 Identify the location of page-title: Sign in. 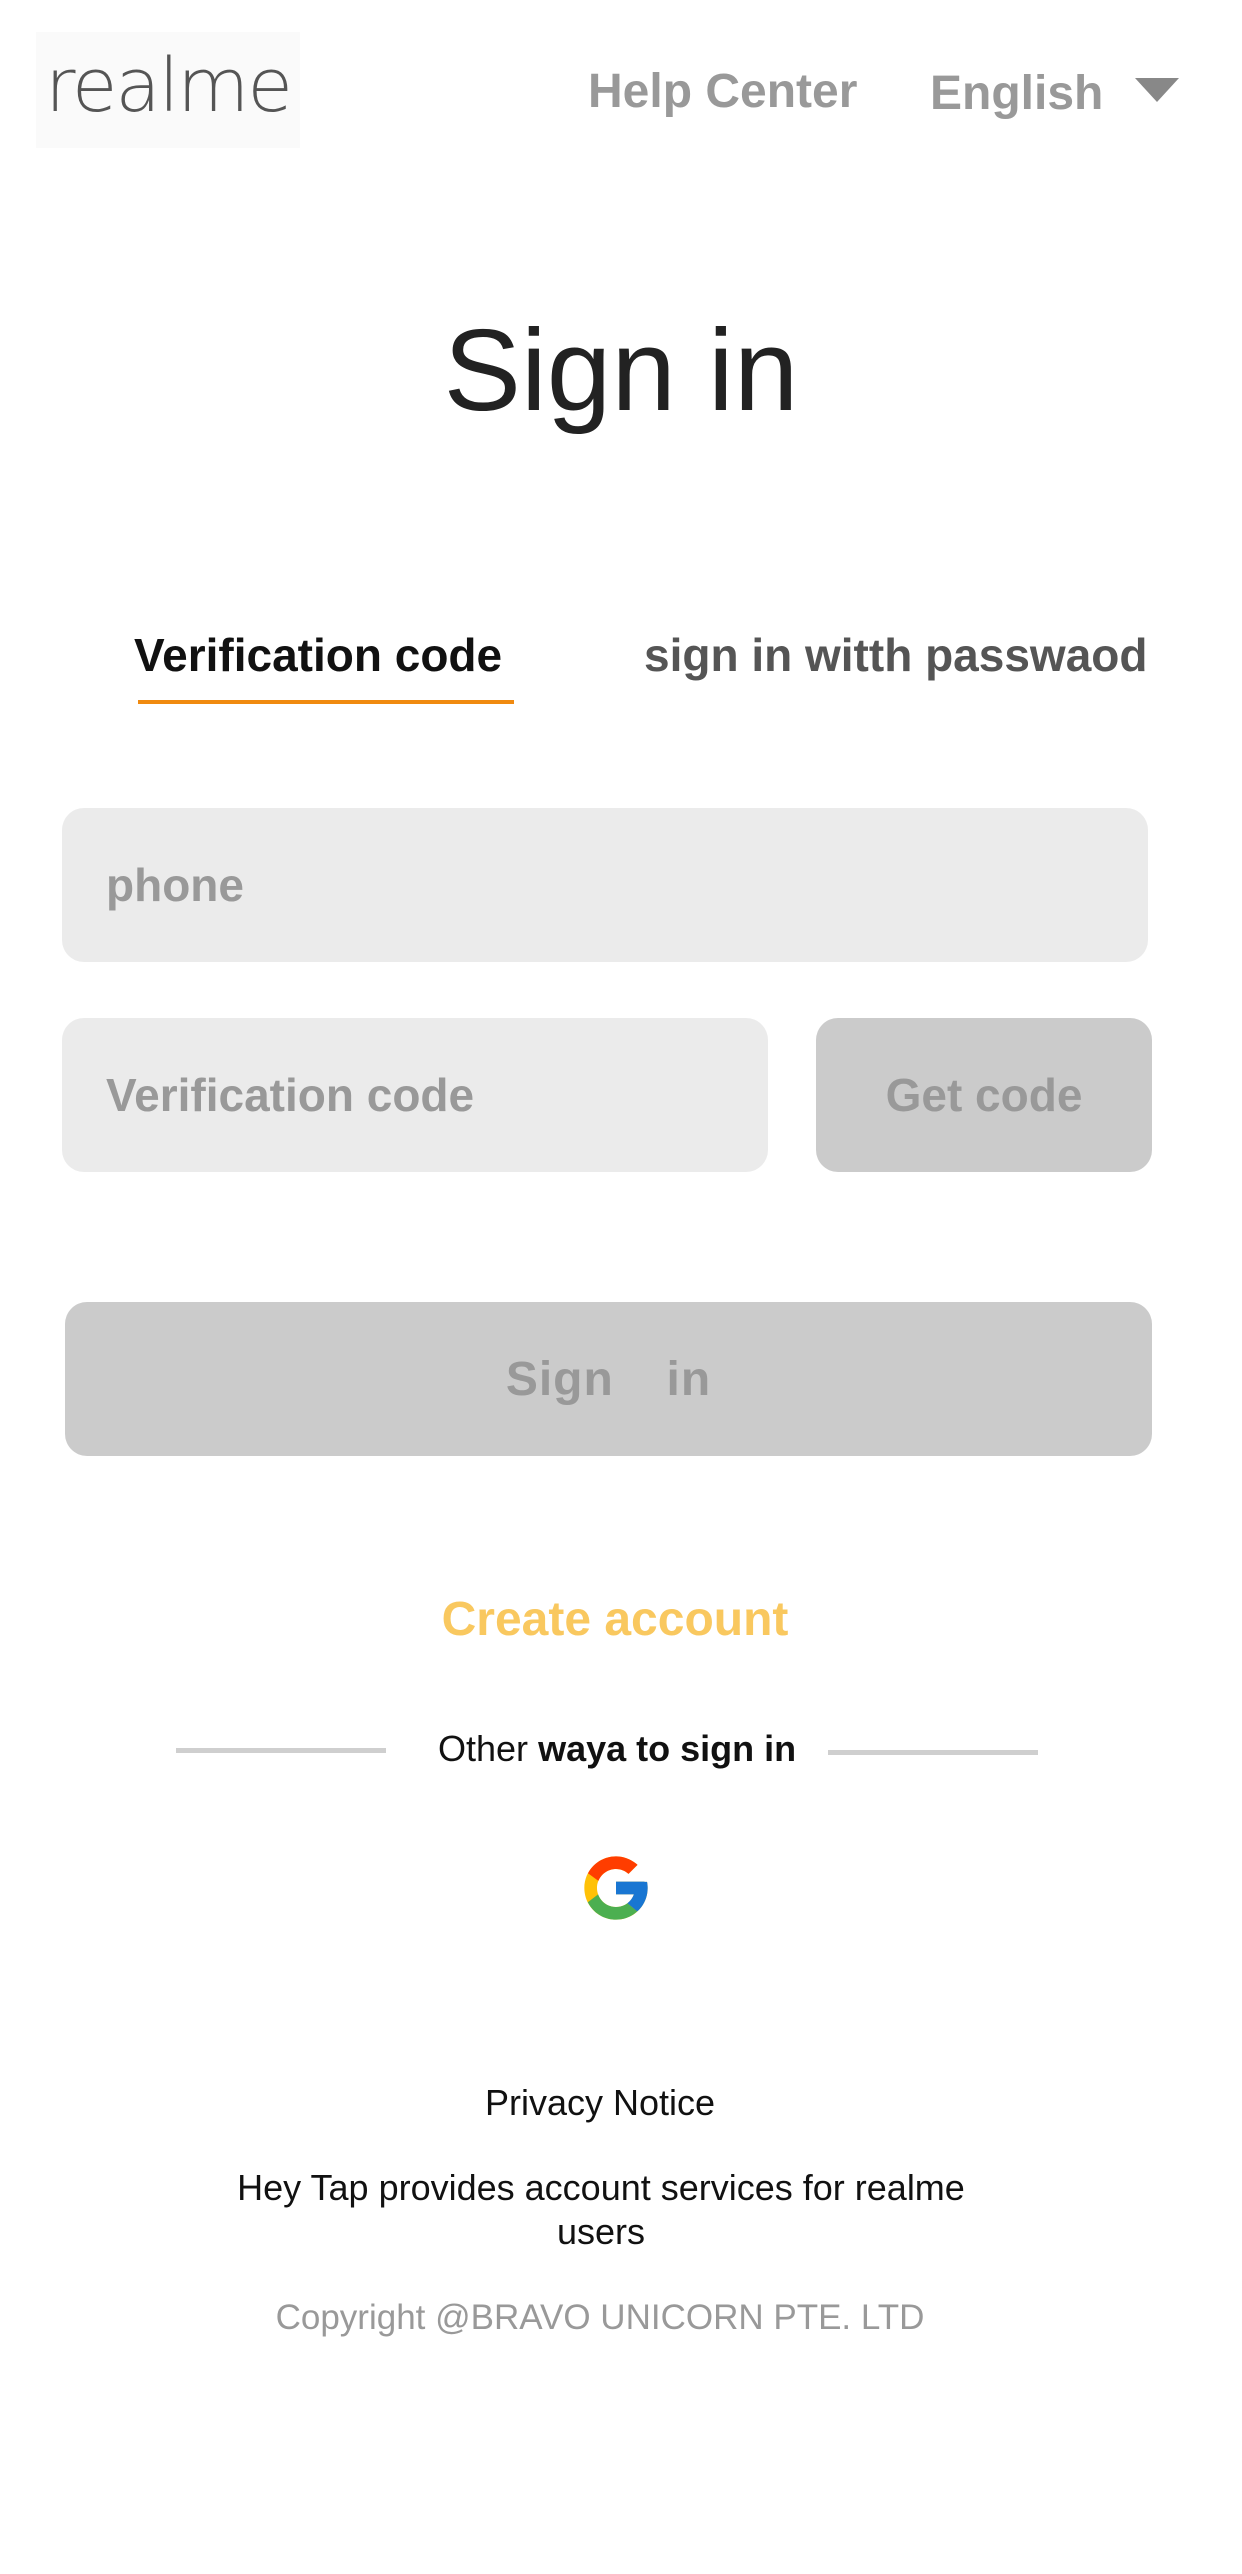
(621, 370).